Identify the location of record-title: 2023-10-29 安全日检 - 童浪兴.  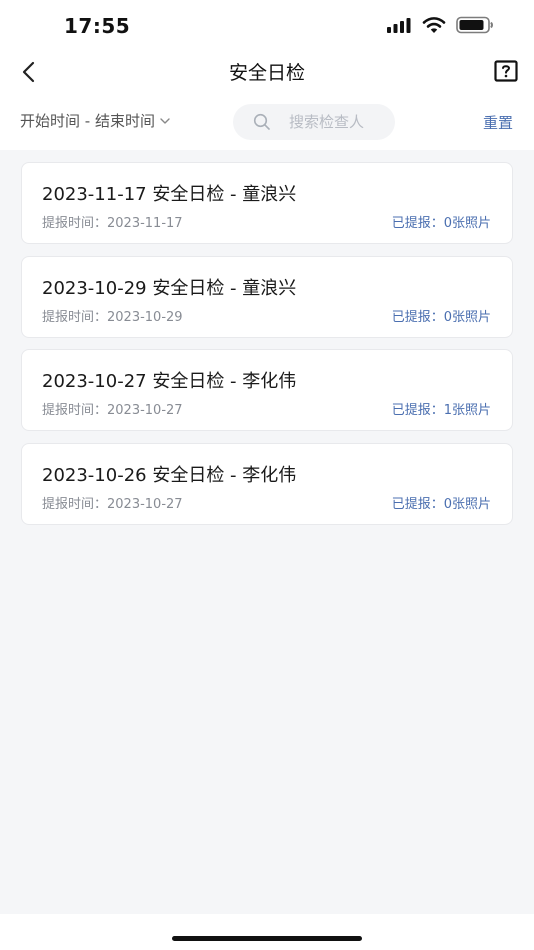
(169, 288).